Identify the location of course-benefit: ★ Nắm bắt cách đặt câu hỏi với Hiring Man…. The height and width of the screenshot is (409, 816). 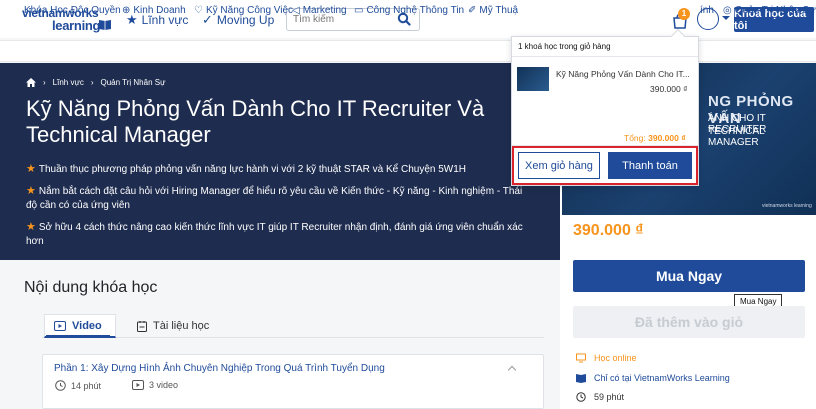
(281, 198).